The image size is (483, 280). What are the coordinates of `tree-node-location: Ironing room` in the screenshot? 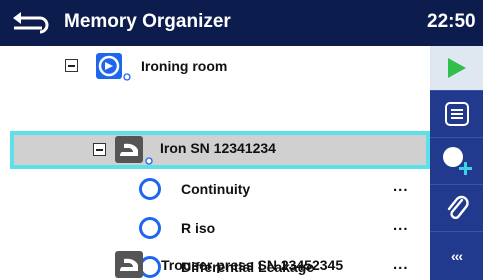 It's located at (215, 65).